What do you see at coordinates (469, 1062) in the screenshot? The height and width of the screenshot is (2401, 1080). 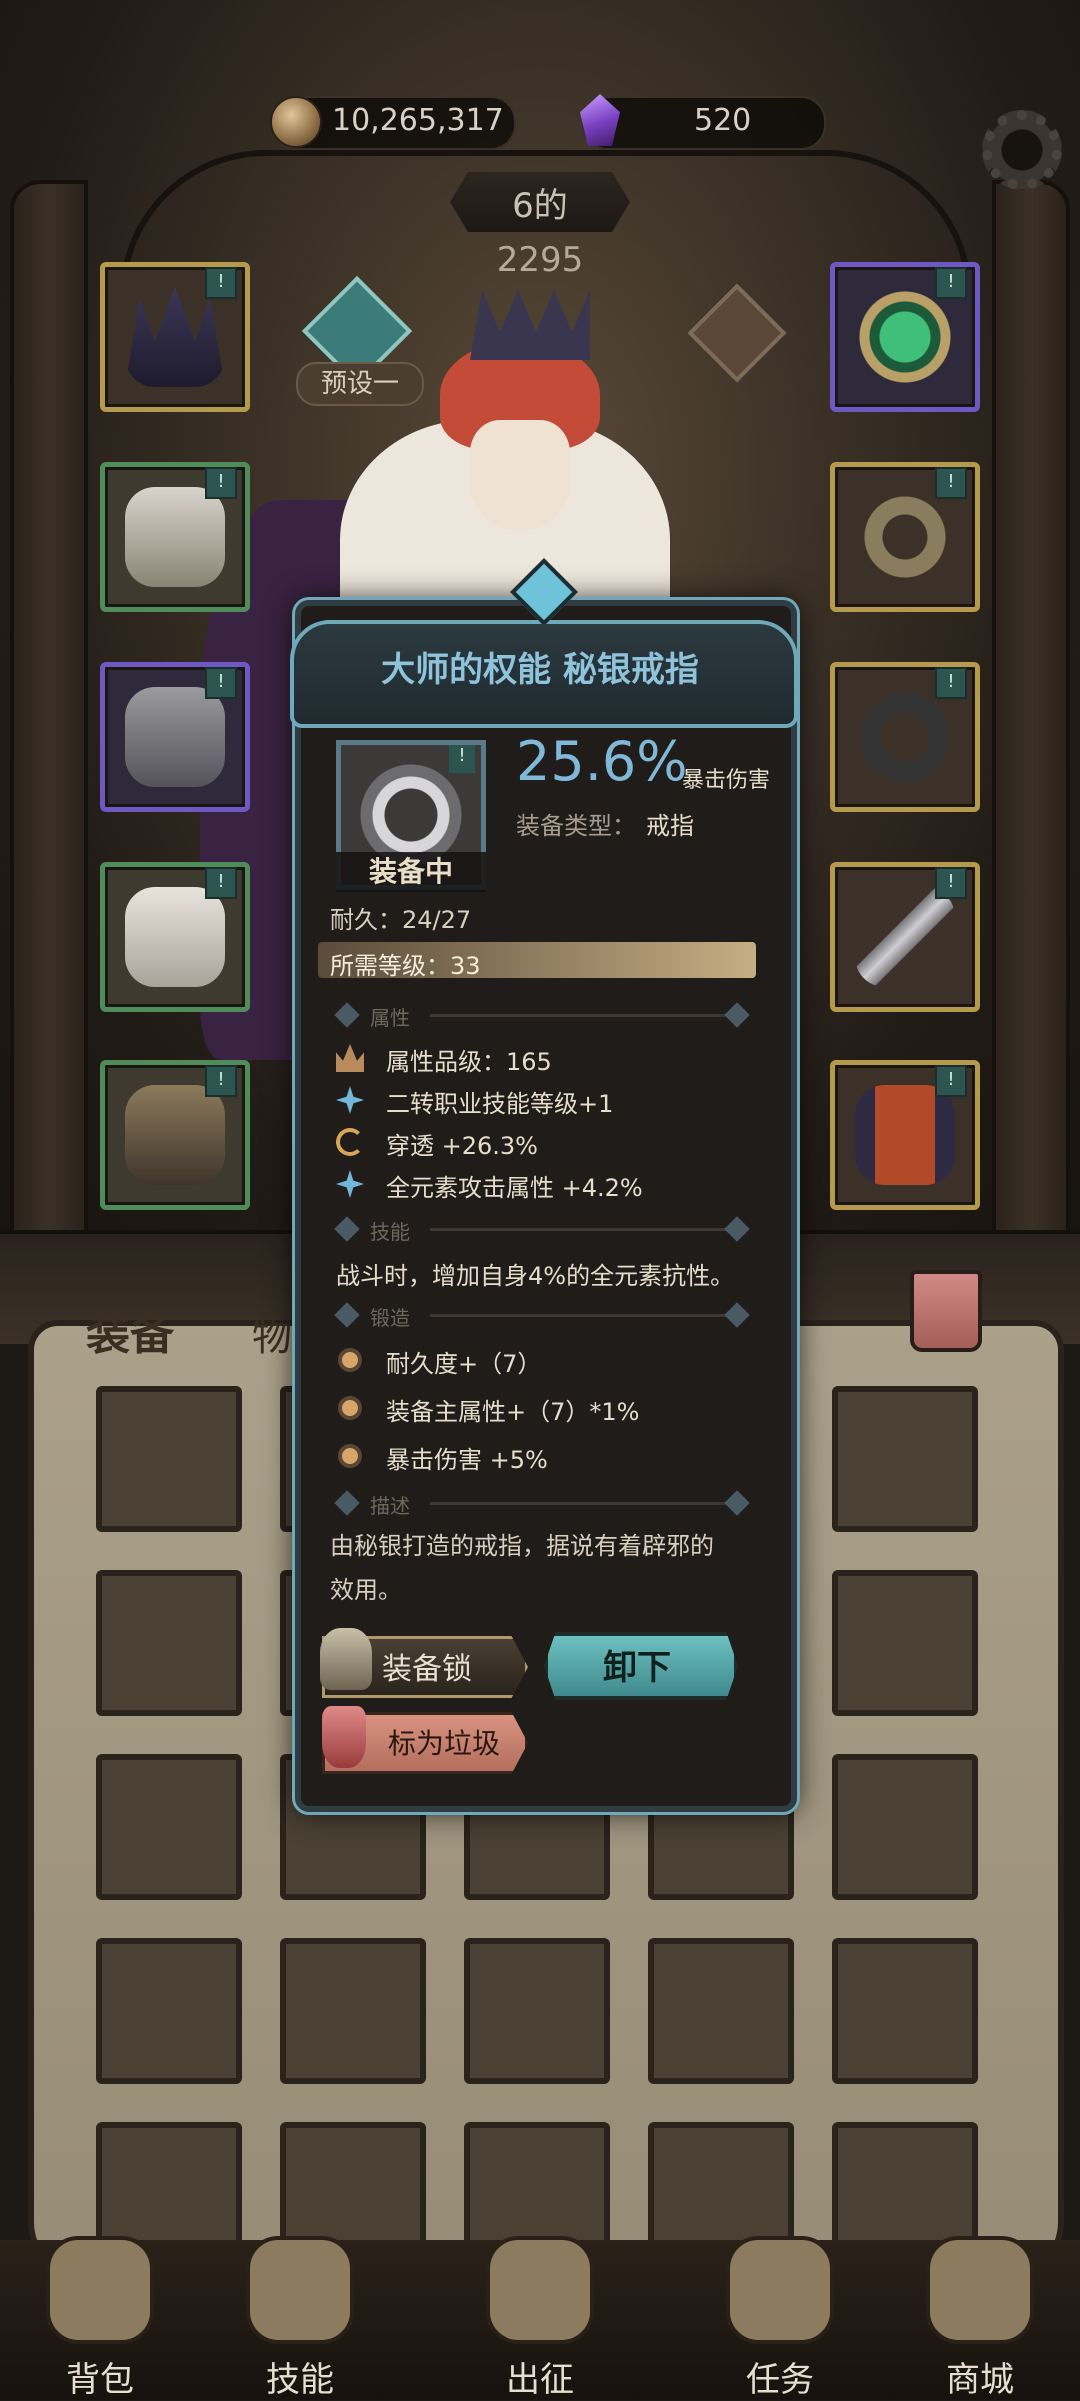 I see `attribute-row: 属性品级：165` at bounding box center [469, 1062].